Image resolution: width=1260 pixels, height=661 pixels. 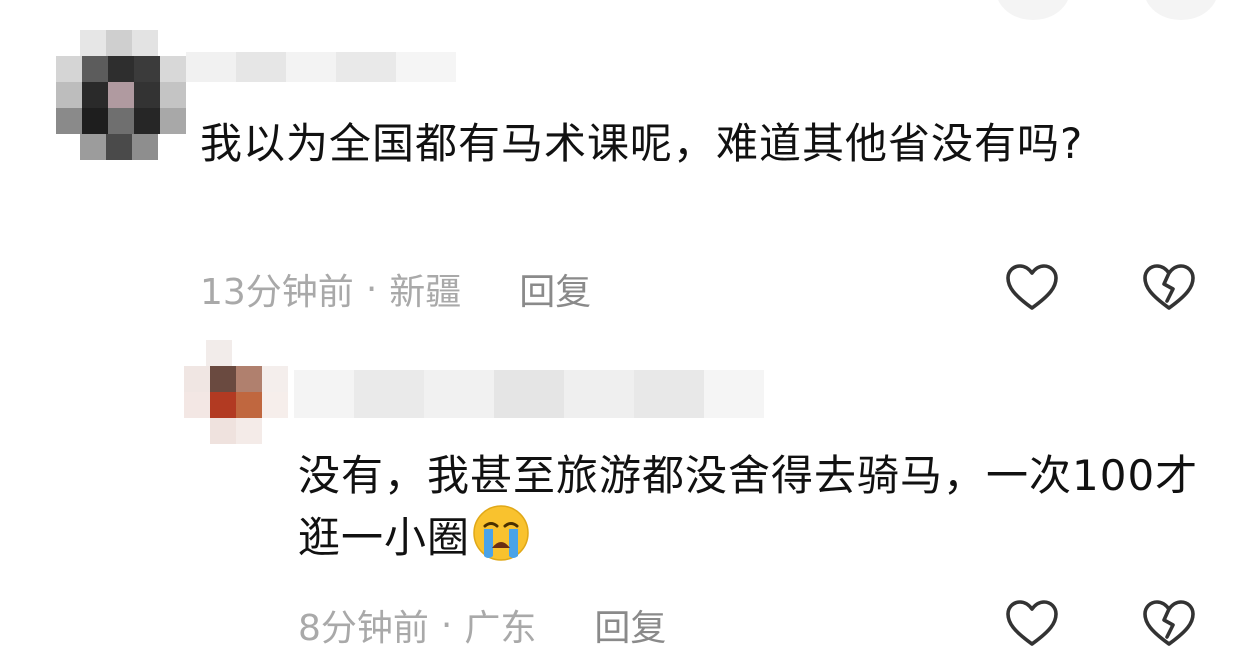 I want to click on comment-meta: 13分钟前 · 新疆 回复, so click(x=395, y=289).